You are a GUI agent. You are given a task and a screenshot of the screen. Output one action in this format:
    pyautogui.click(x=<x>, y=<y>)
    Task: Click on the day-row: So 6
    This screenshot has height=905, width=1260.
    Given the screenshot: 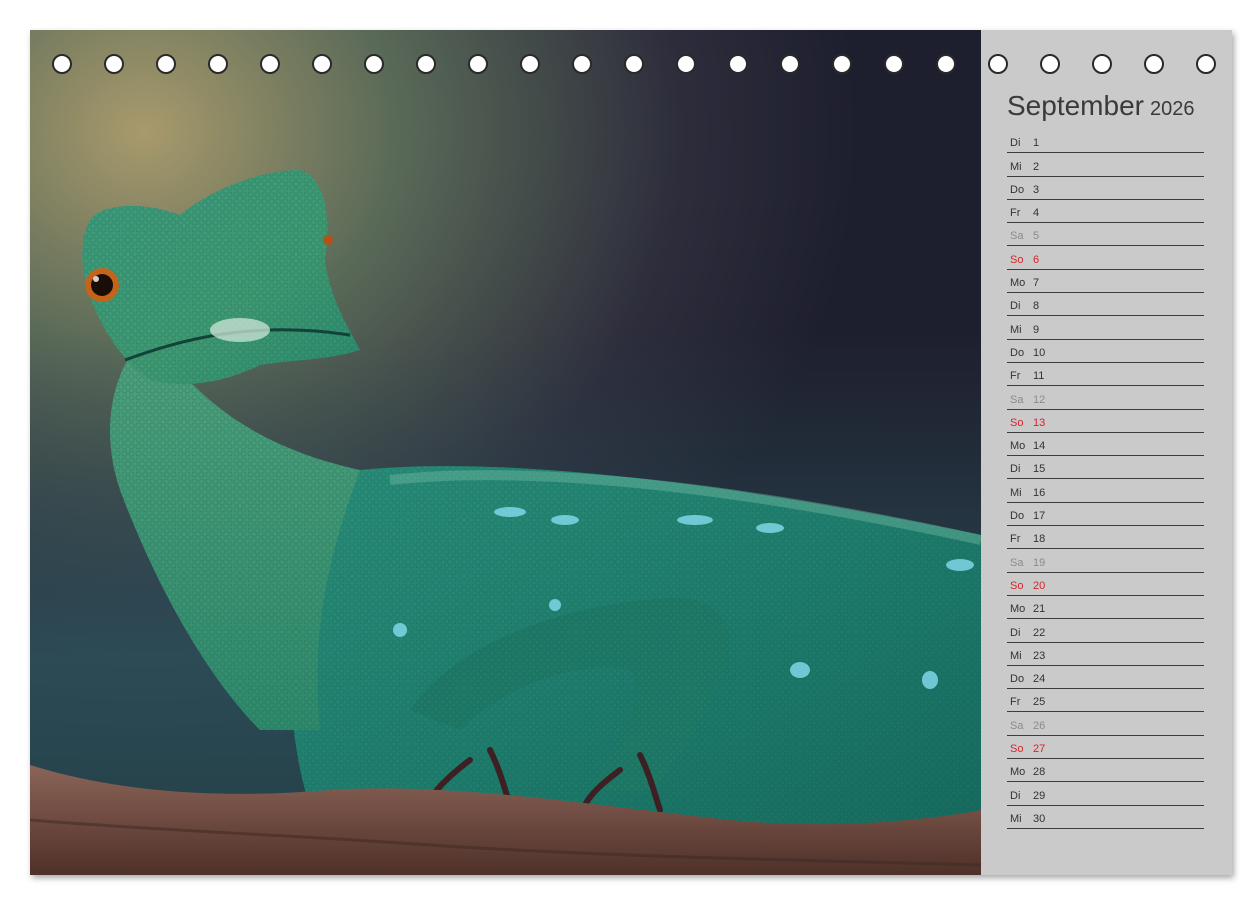 What is the action you would take?
    pyautogui.click(x=1105, y=258)
    